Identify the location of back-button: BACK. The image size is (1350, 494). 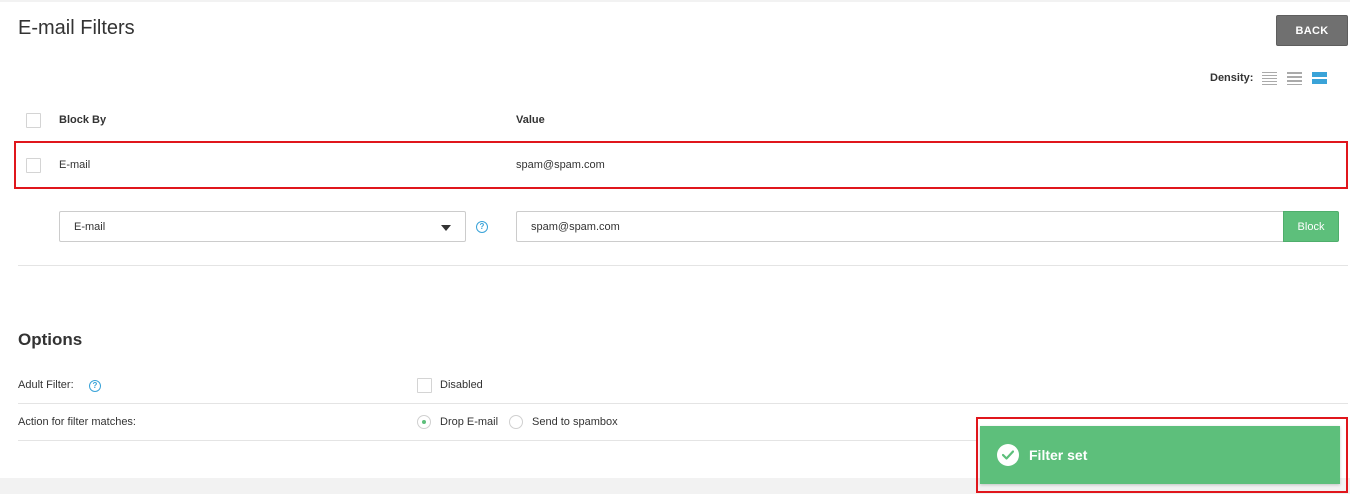
(1312, 30).